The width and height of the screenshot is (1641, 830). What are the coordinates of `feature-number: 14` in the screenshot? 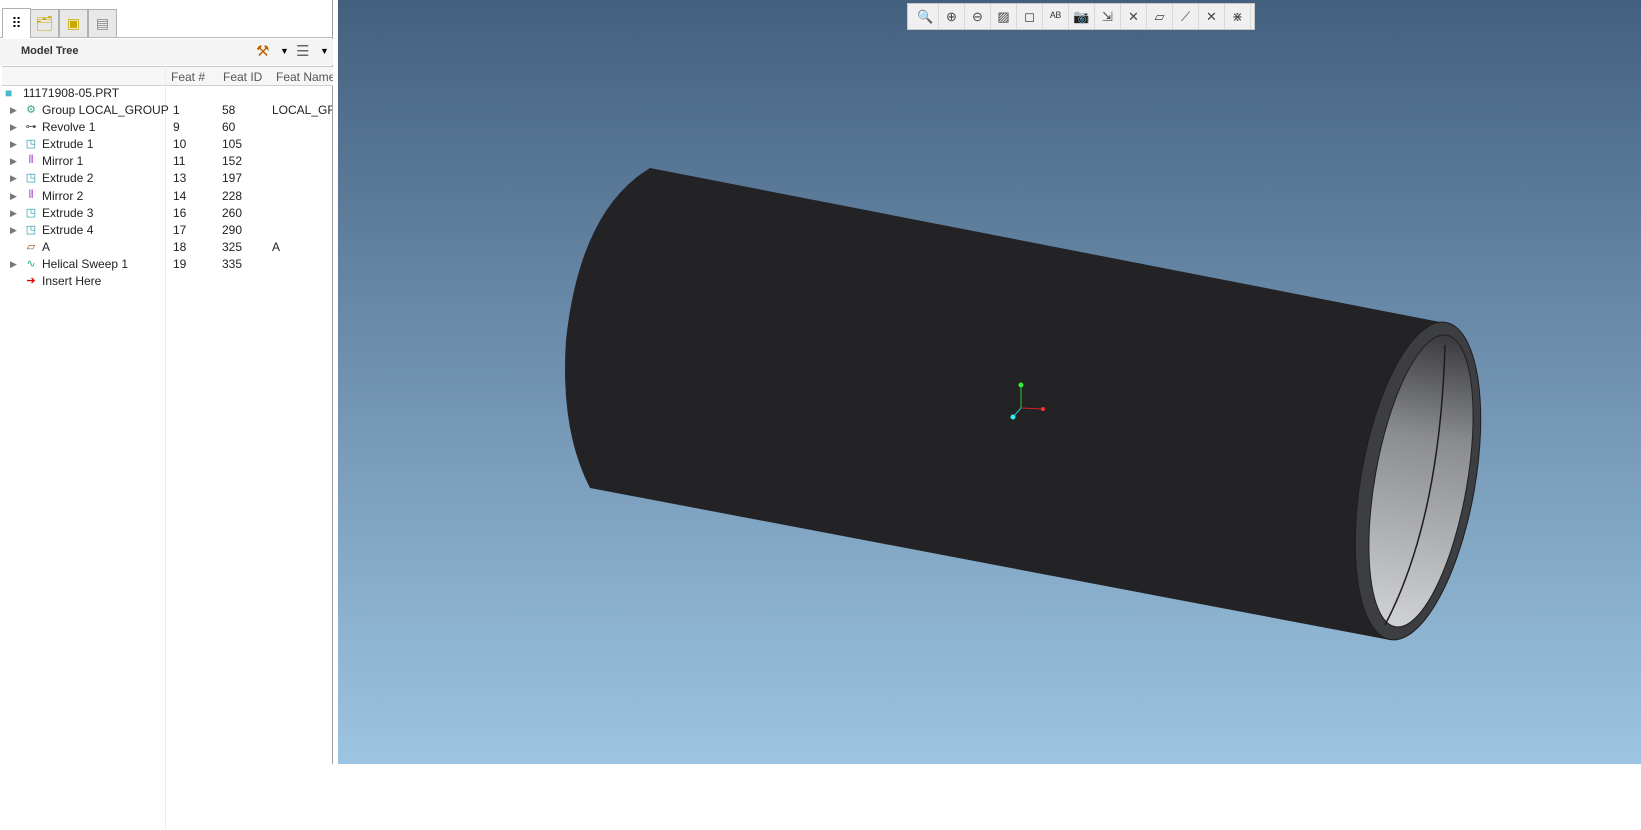 It's located at (180, 195).